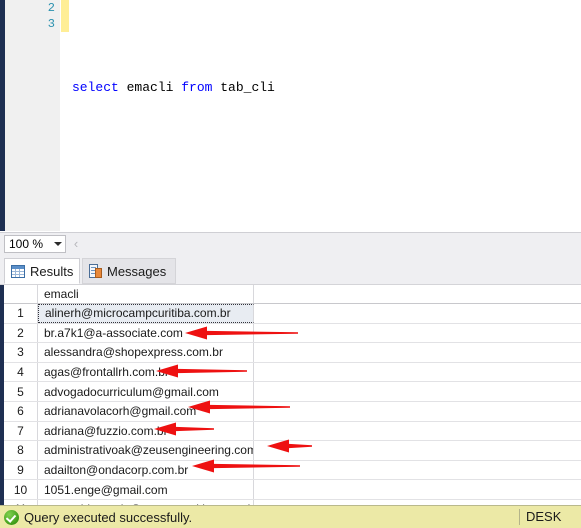 This screenshot has height=528, width=581. What do you see at coordinates (150, 87) in the screenshot?
I see `sql-identifier-column: emacli` at bounding box center [150, 87].